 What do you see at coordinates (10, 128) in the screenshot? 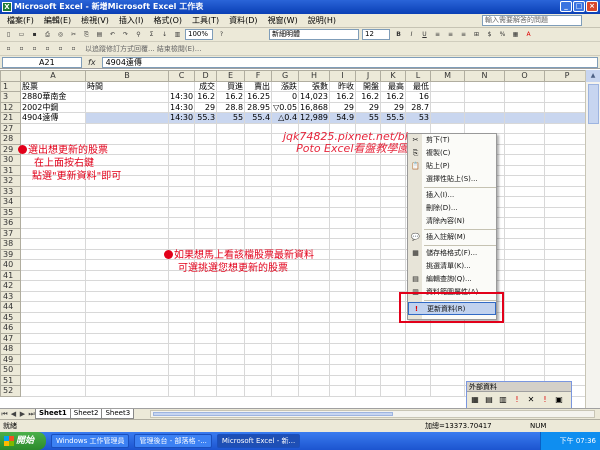
I see `row-header: 27` at bounding box center [10, 128].